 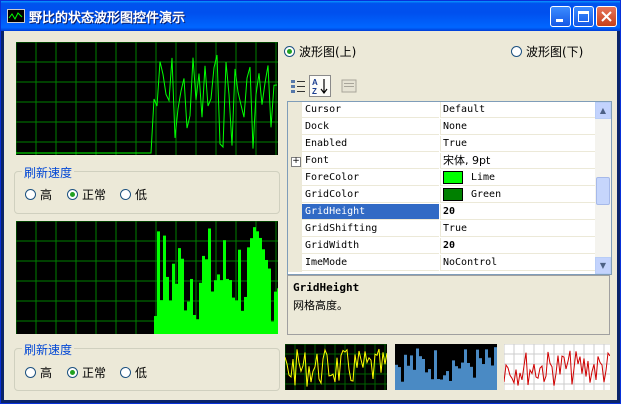 What do you see at coordinates (370, 195) in the screenshot?
I see `property-name: GridColor` at bounding box center [370, 195].